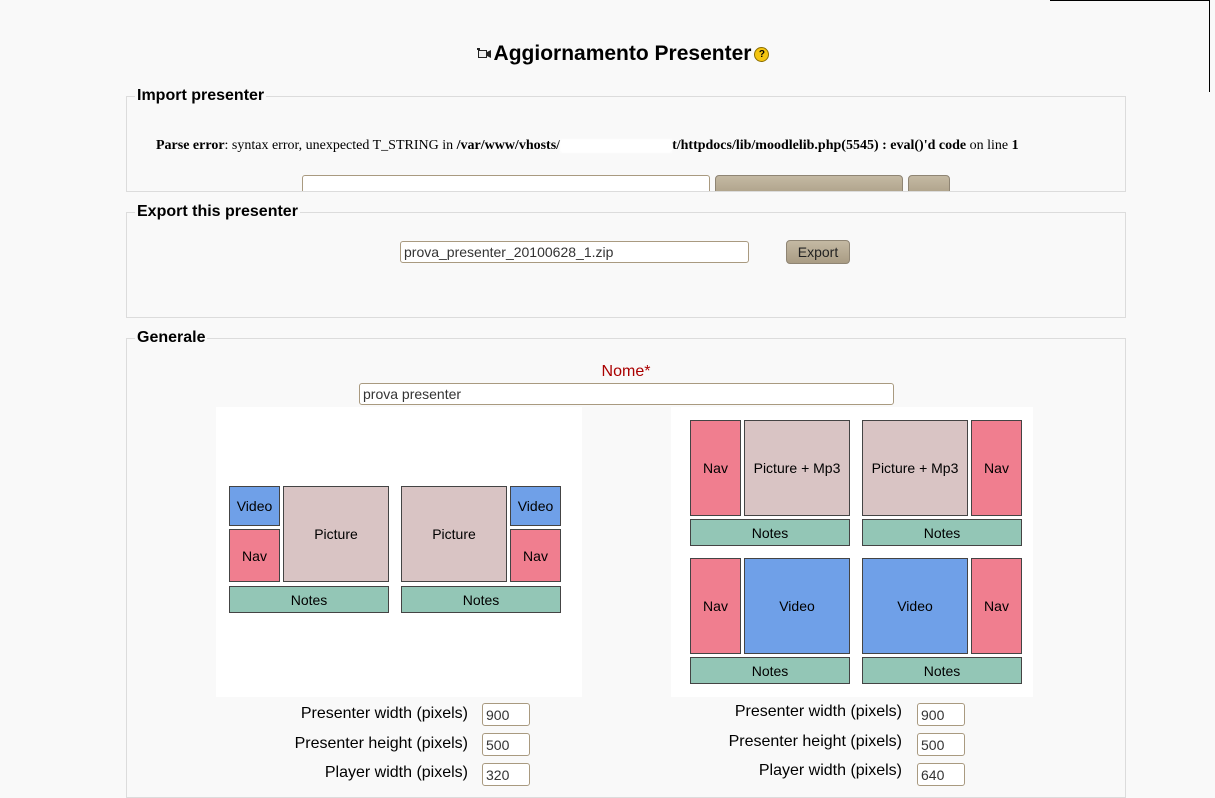  I want to click on right-player-width-label: Player width (pixels), so click(830, 770).